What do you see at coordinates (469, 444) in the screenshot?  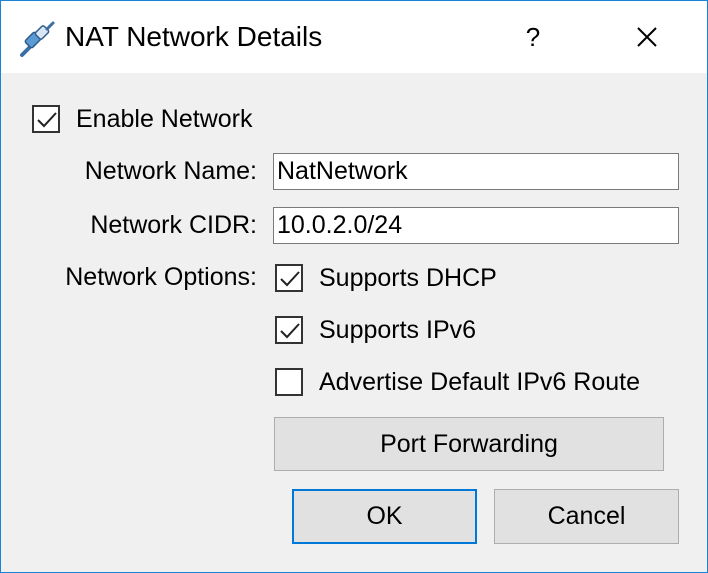 I see `port-forwarding-button: Port Forwarding` at bounding box center [469, 444].